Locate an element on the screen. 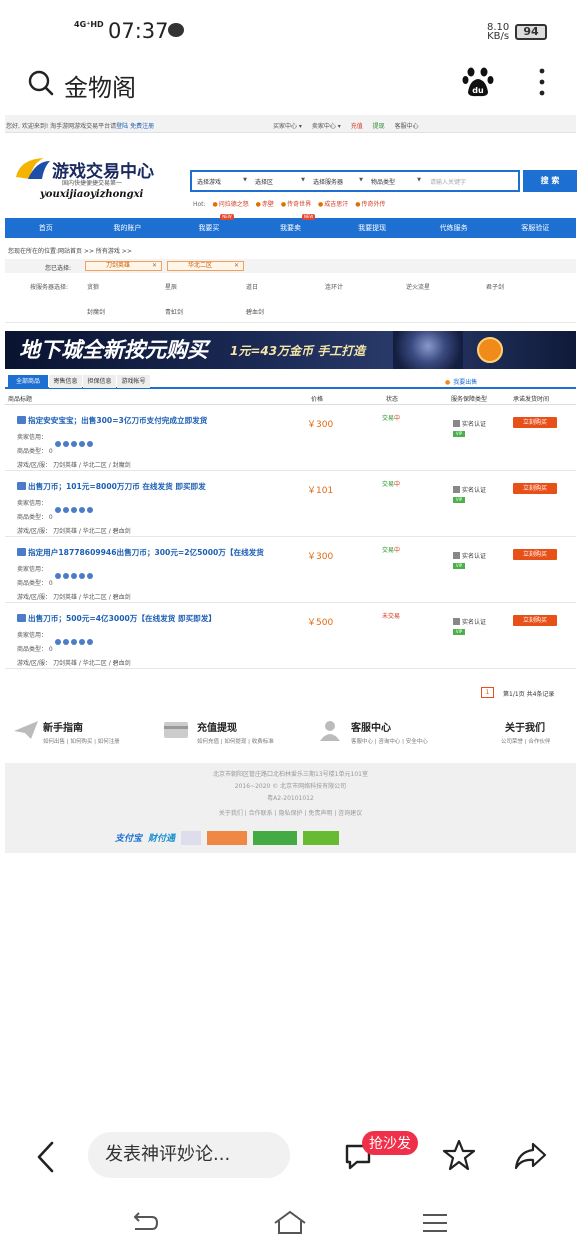 Image resolution: width=580 pixels, height=1257 pixels. tenpay-logo: 财付通 is located at coordinates (161, 839).